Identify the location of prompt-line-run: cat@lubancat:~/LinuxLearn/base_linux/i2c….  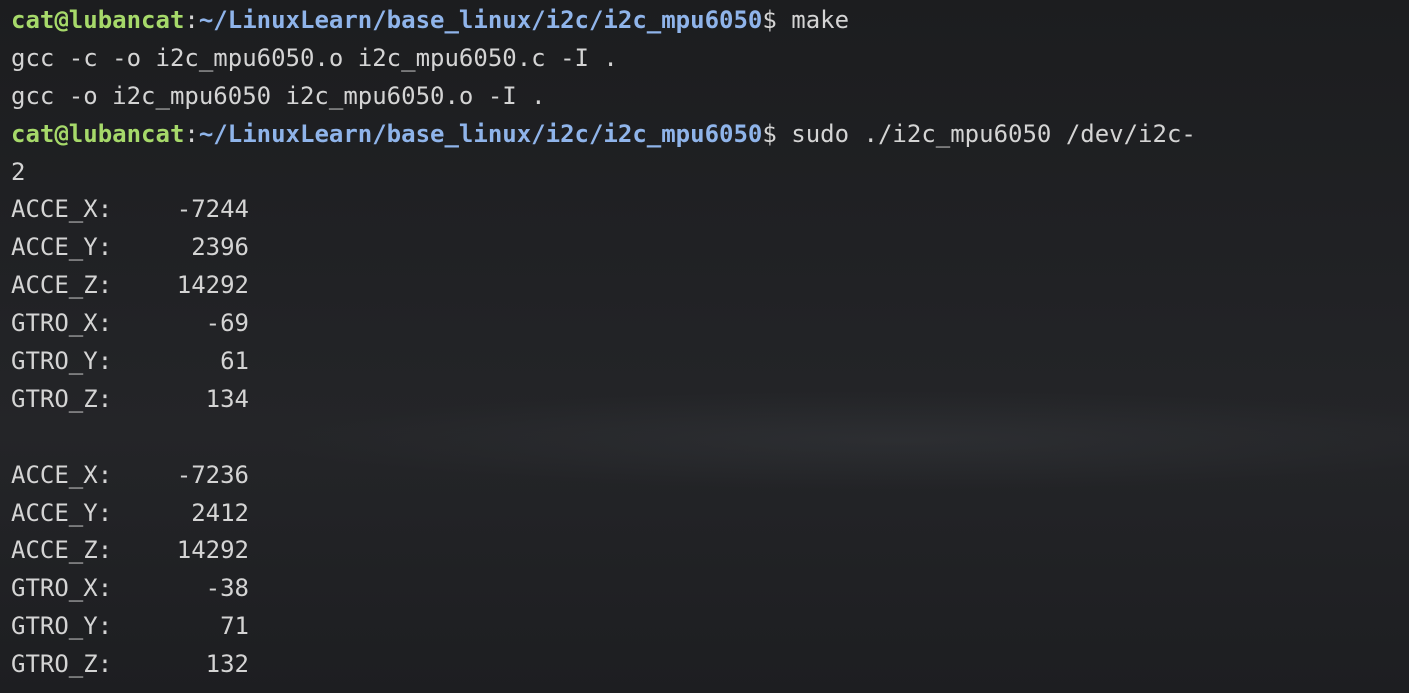
(710, 135).